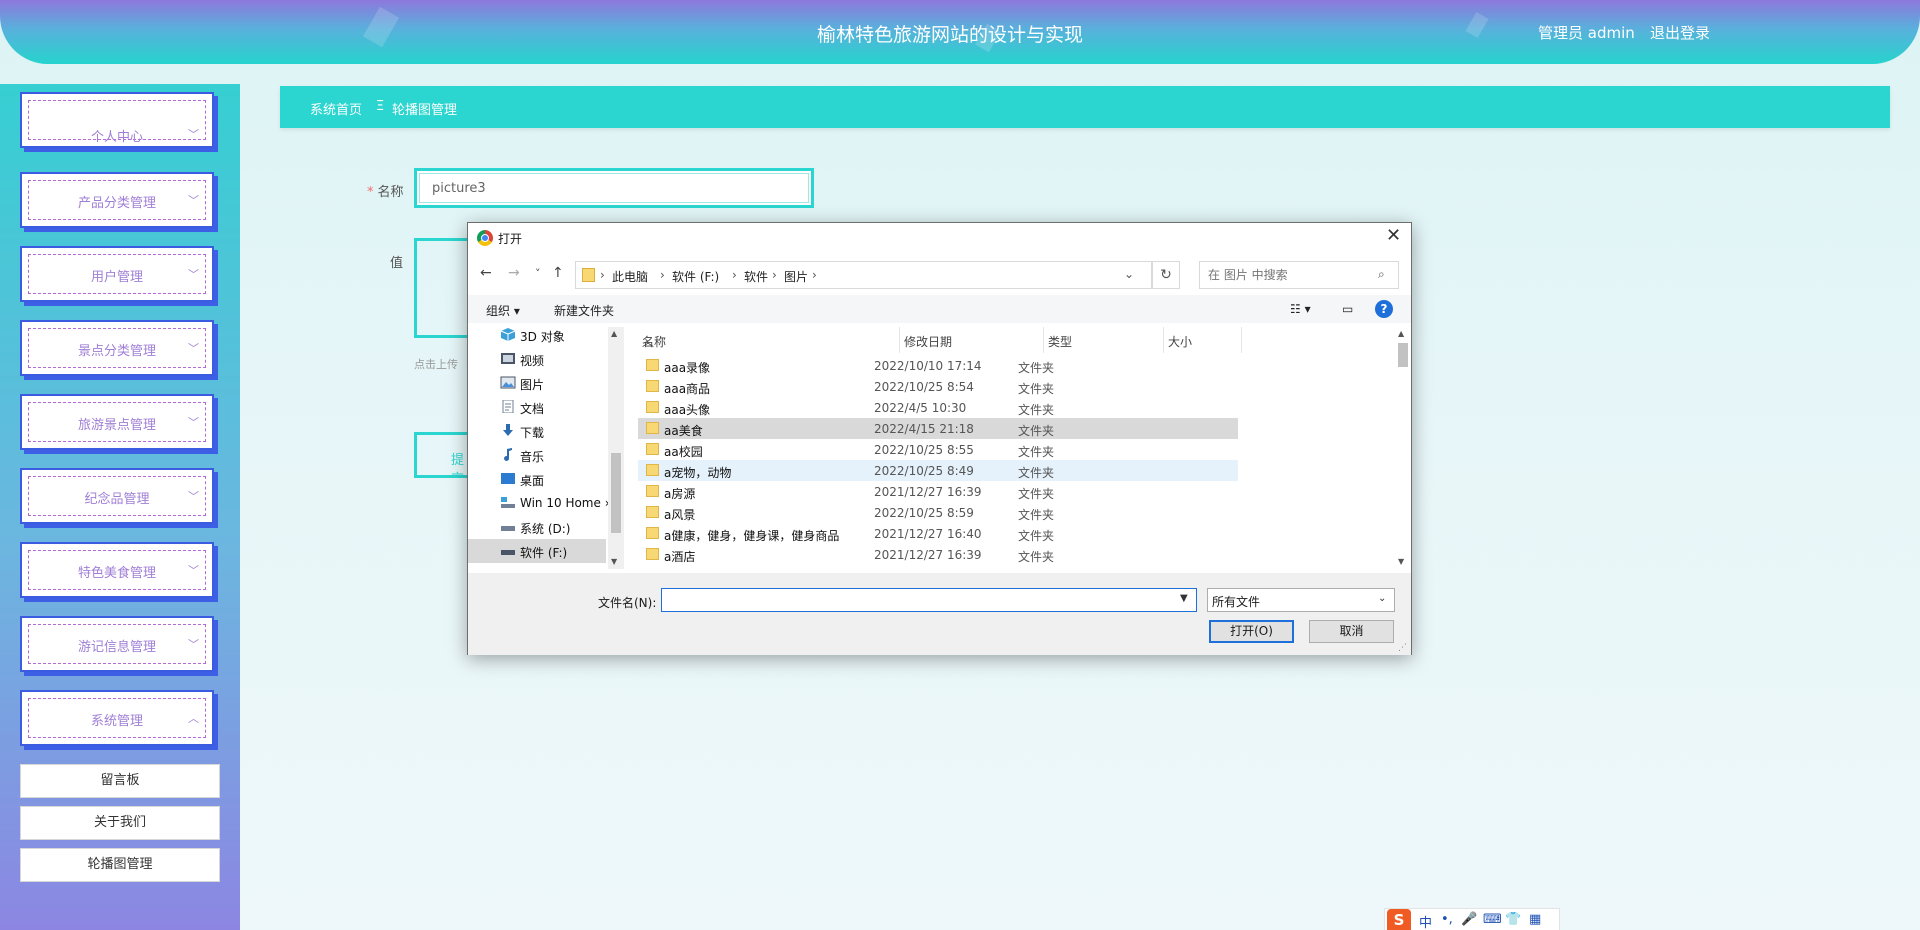 This screenshot has width=1920, height=930. I want to click on logout-link: 退出登录, so click(1680, 32).